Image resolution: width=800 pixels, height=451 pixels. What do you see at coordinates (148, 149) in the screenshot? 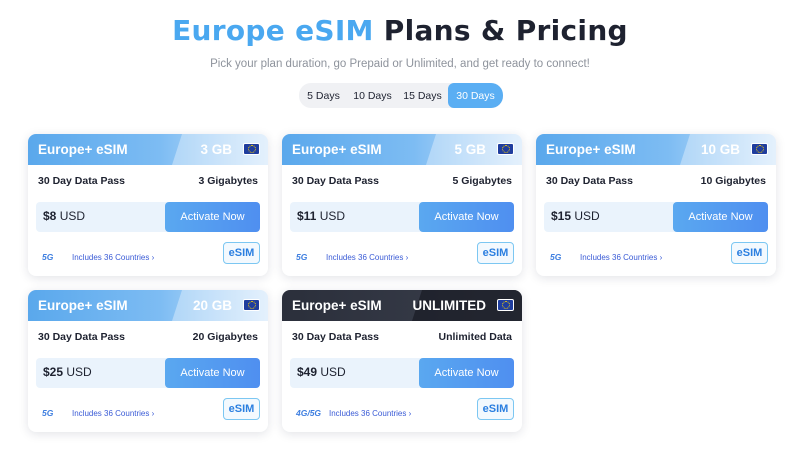
I see `plan-card-header: Europe+ eSIM 3 GB` at bounding box center [148, 149].